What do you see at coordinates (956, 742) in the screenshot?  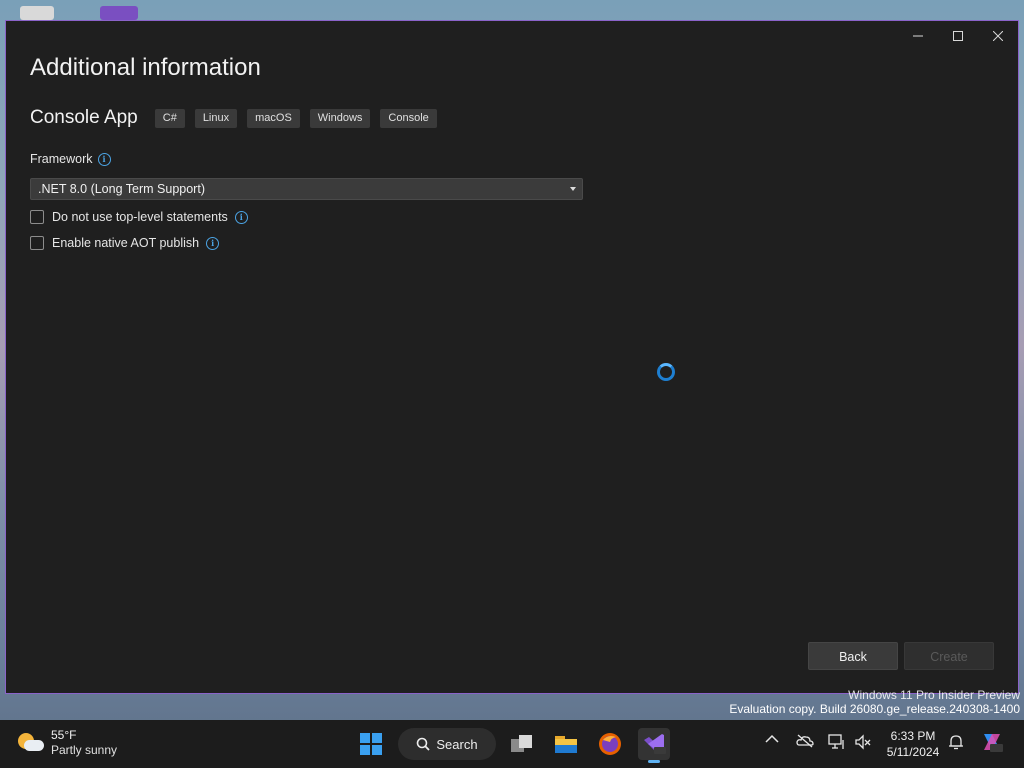 I see `notification-bell-icon` at bounding box center [956, 742].